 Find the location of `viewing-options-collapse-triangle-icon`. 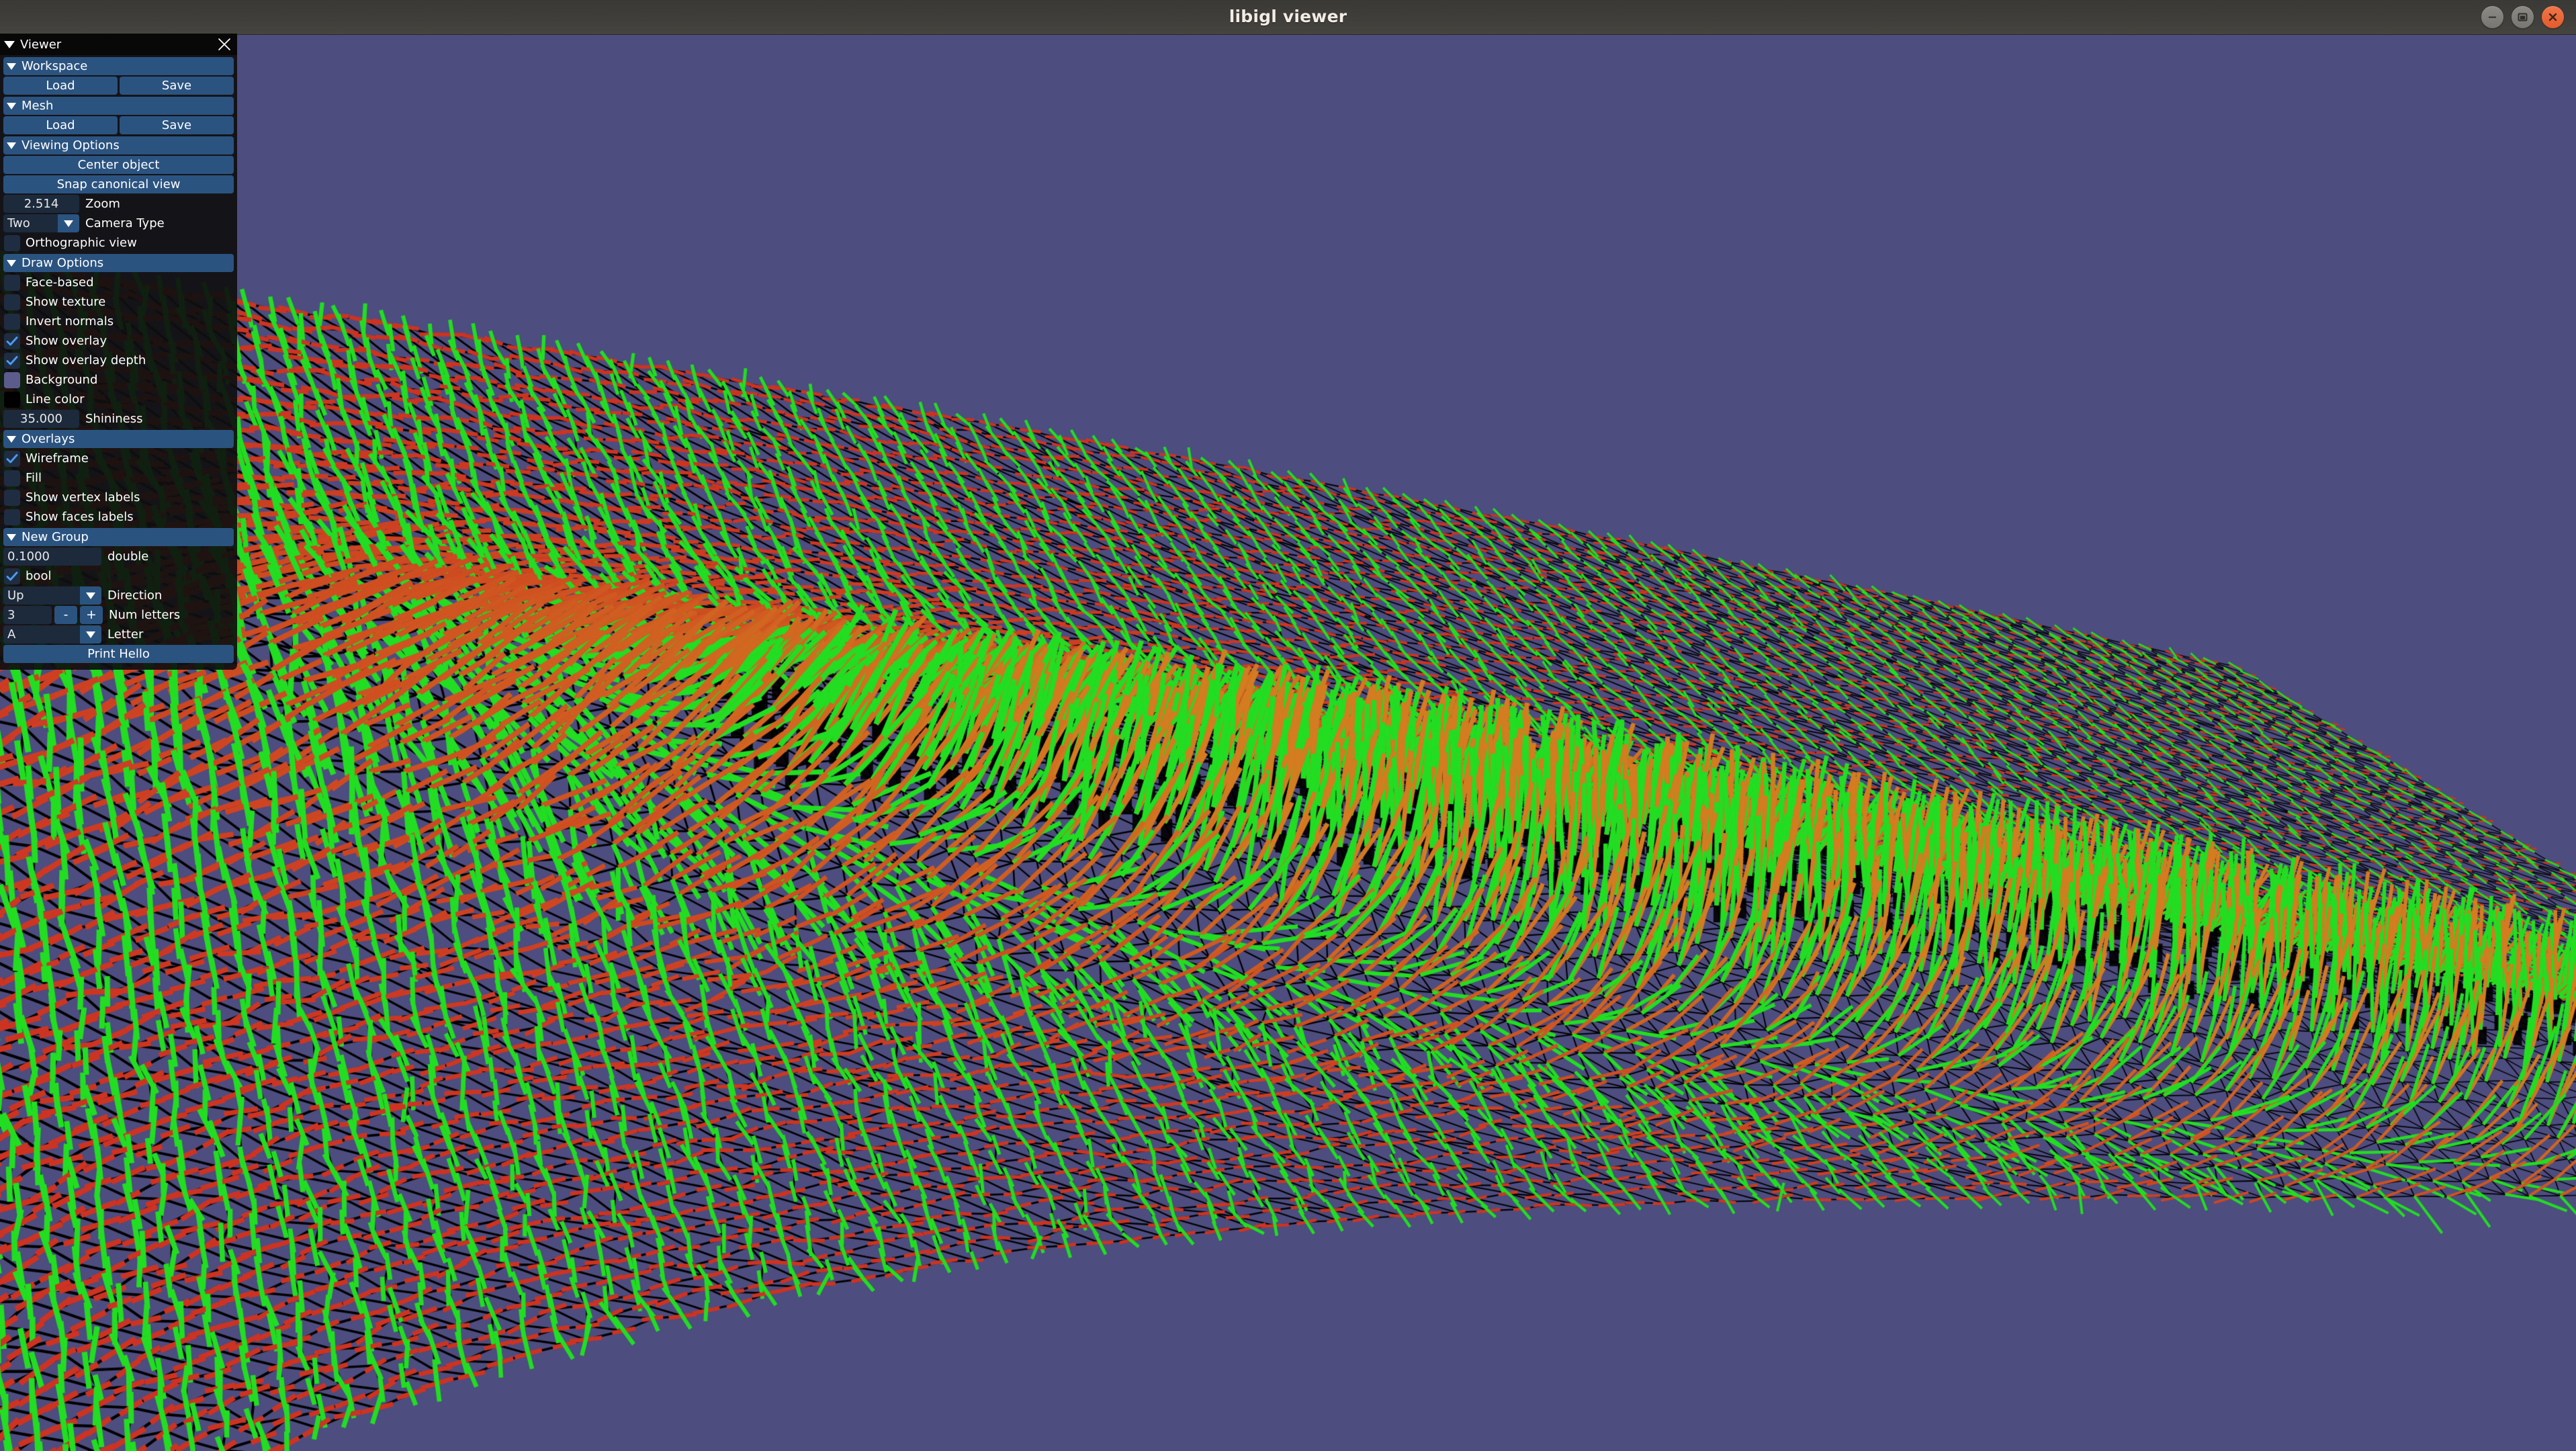

viewing-options-collapse-triangle-icon is located at coordinates (12, 145).